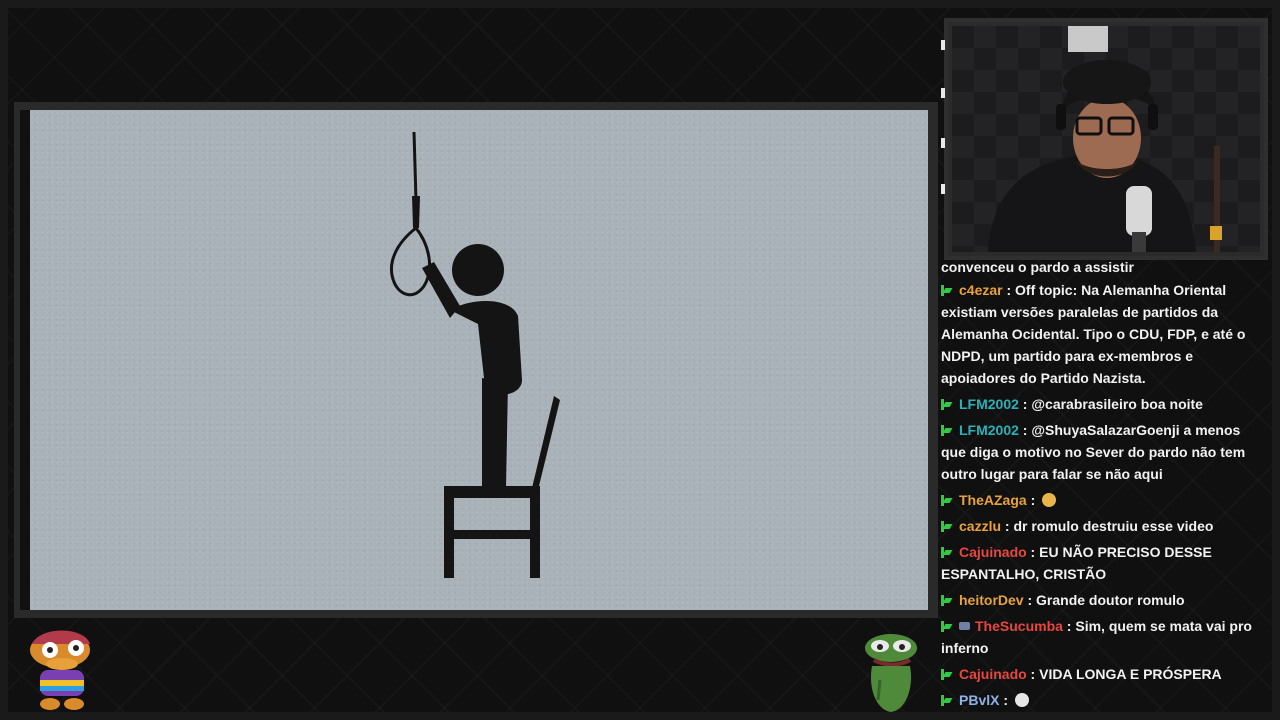  What do you see at coordinates (981, 290) in the screenshot?
I see `chat-username: c4ezar` at bounding box center [981, 290].